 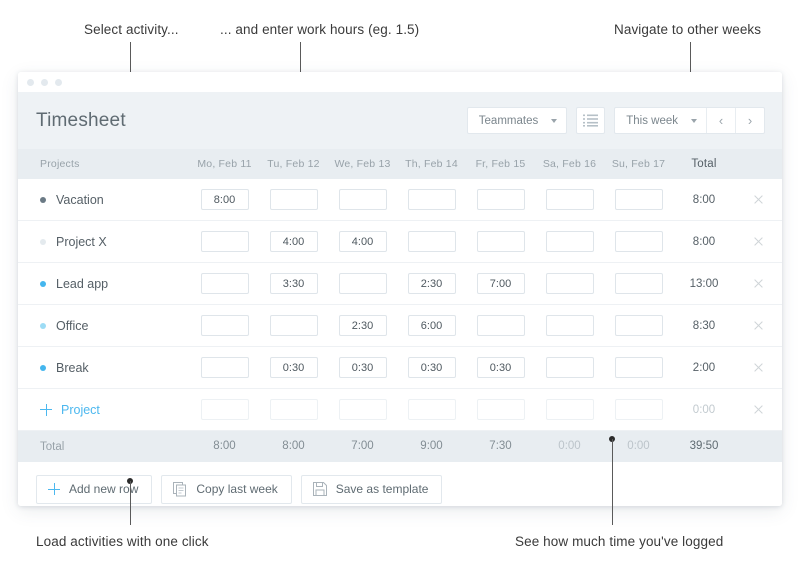 What do you see at coordinates (638, 325) in the screenshot?
I see `hours-input-r3-d6` at bounding box center [638, 325].